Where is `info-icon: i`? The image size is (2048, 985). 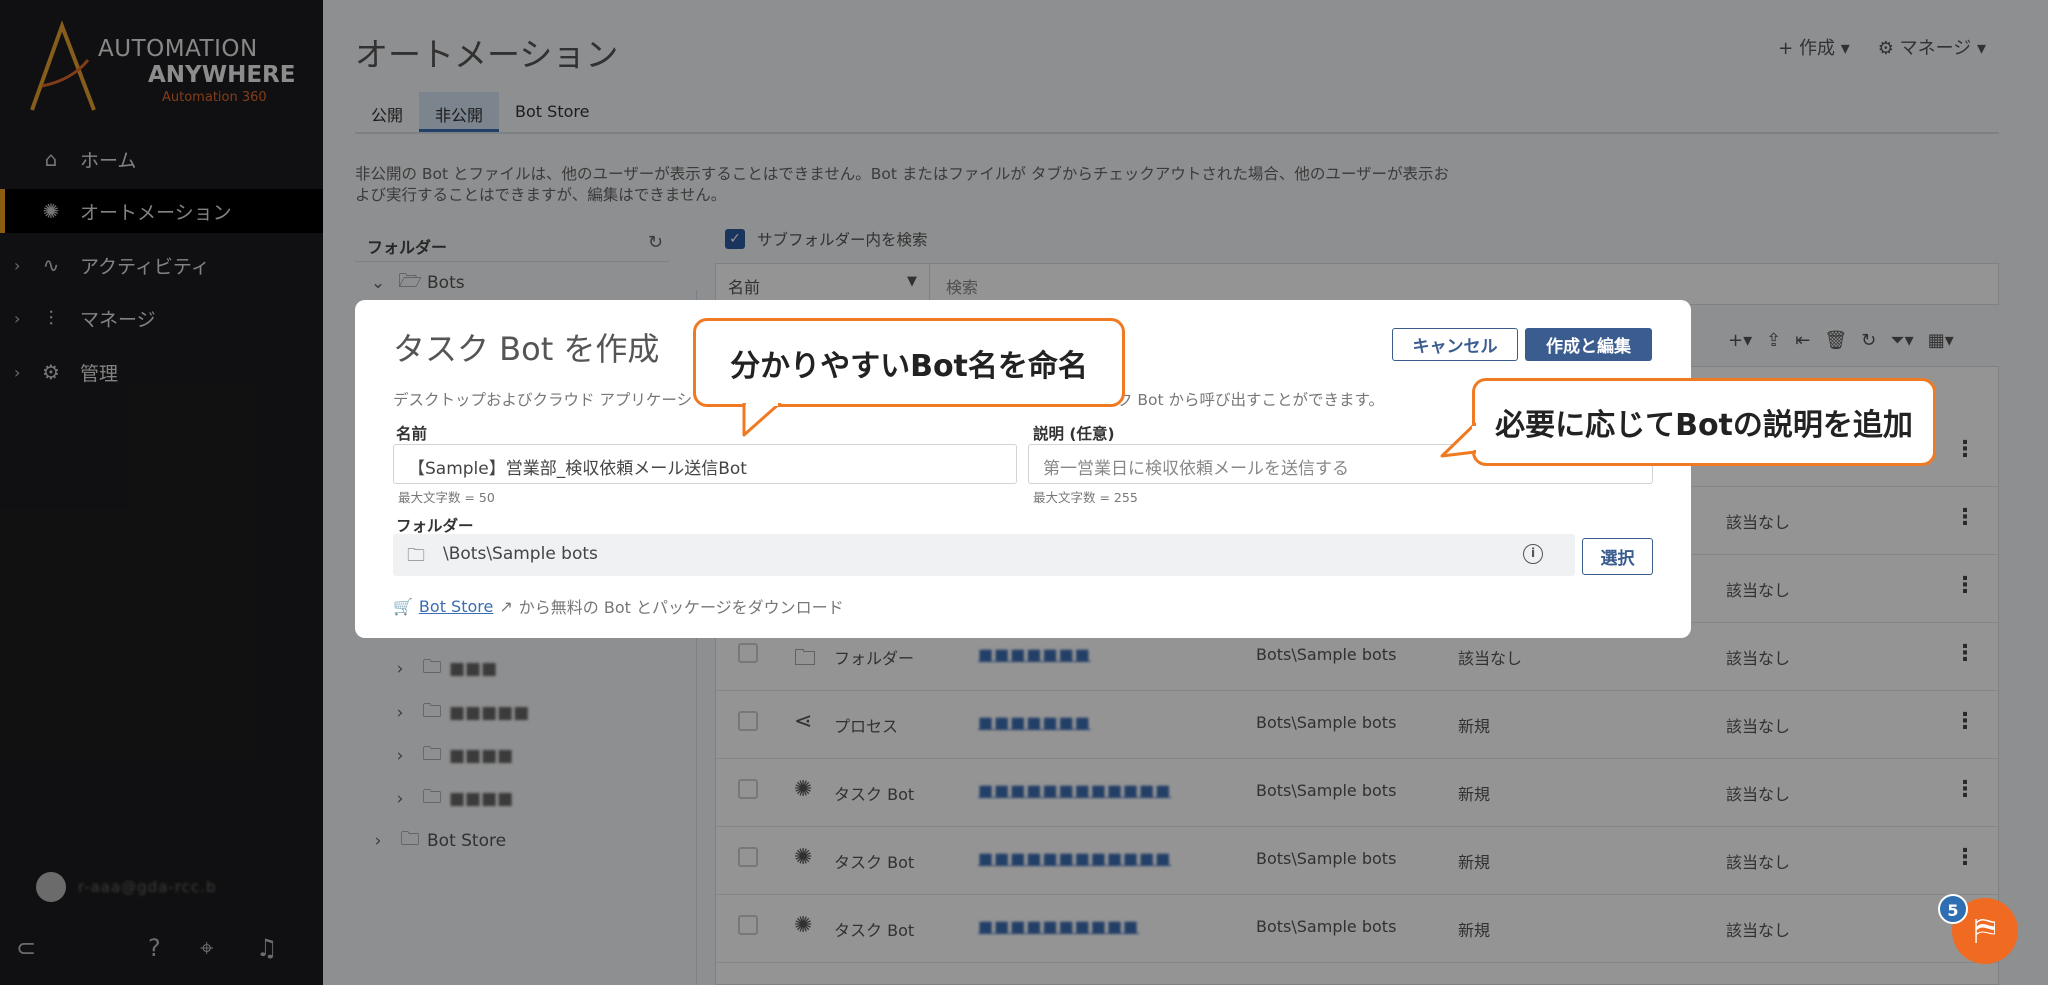 info-icon: i is located at coordinates (1533, 554).